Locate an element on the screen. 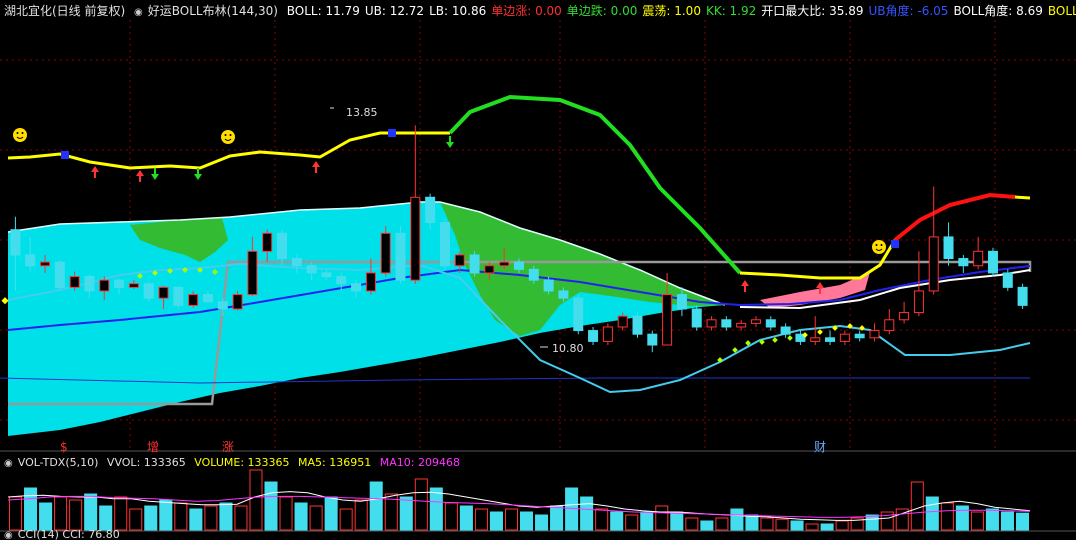 The height and width of the screenshot is (540, 1076). vol-indicator-name: VOL-TDX(5,10) is located at coordinates (58, 462).